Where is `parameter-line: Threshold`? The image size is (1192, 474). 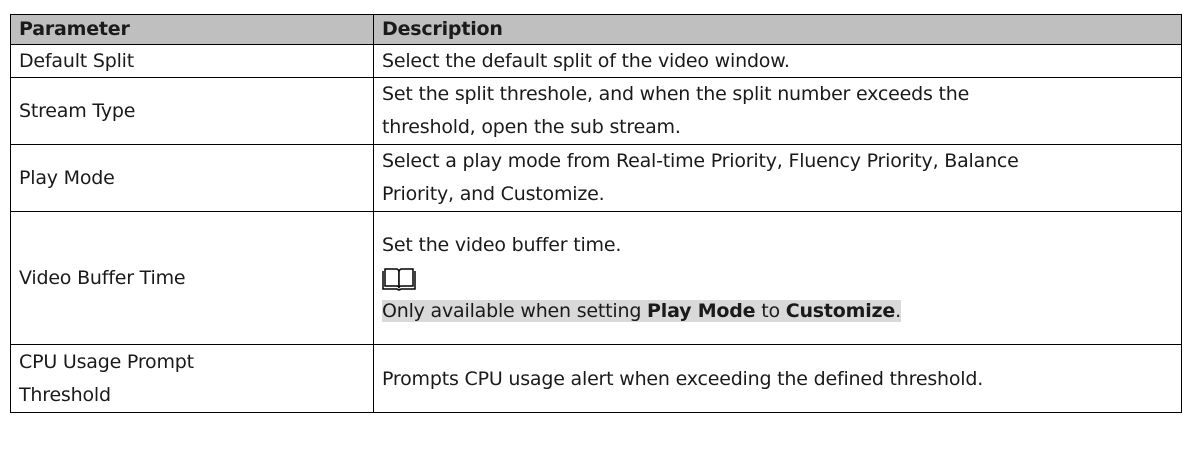 parameter-line: Threshold is located at coordinates (65, 394).